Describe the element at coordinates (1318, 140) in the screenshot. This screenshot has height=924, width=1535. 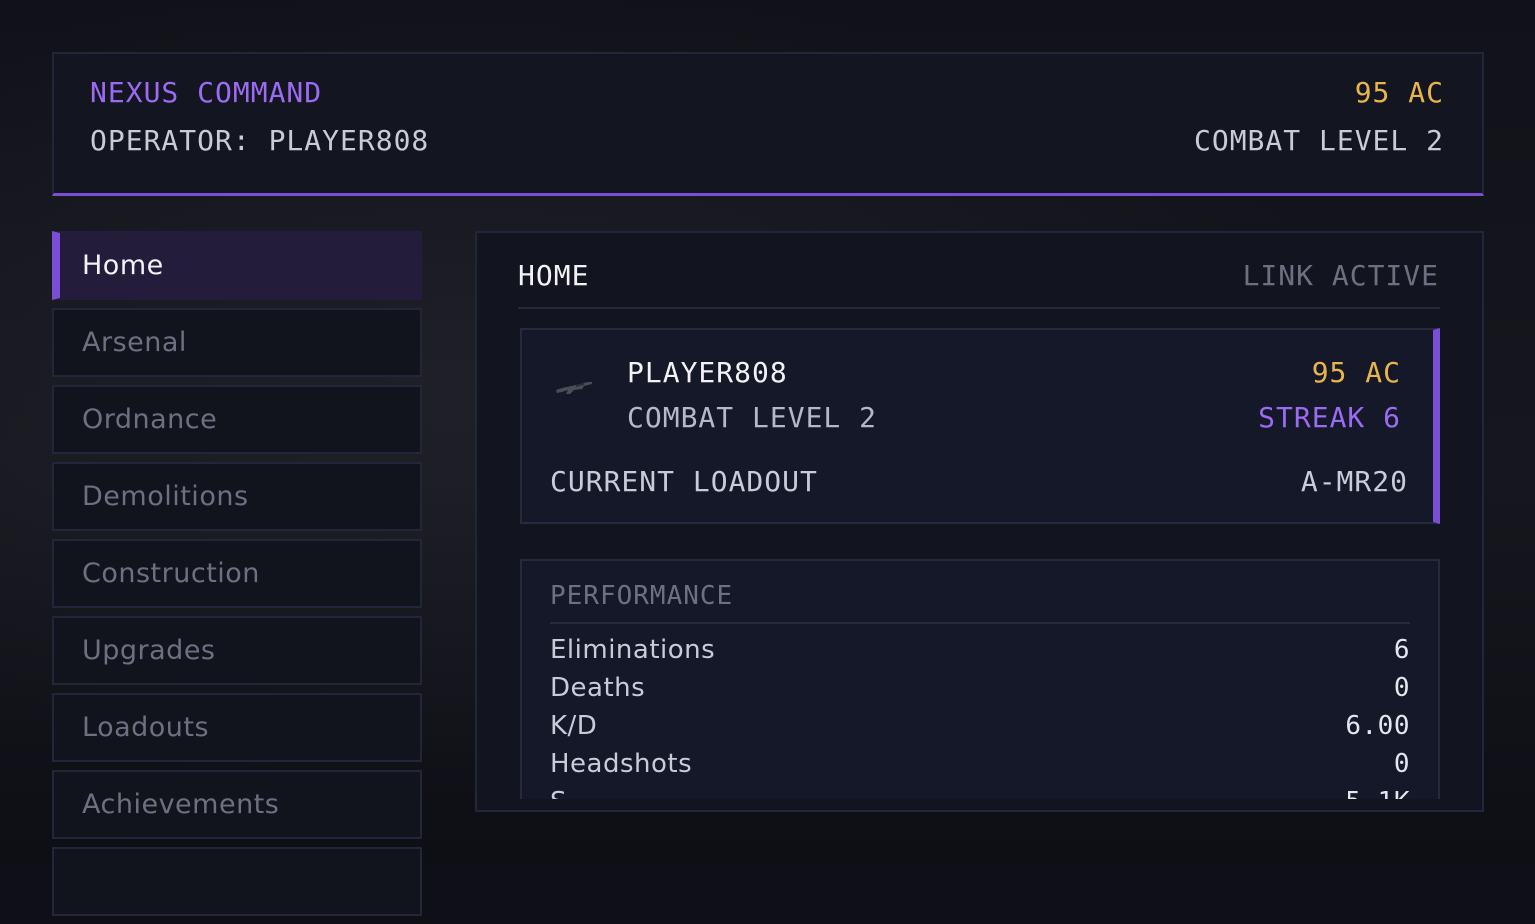
I see `combat-level: COMBAT LEVEL 2` at that location.